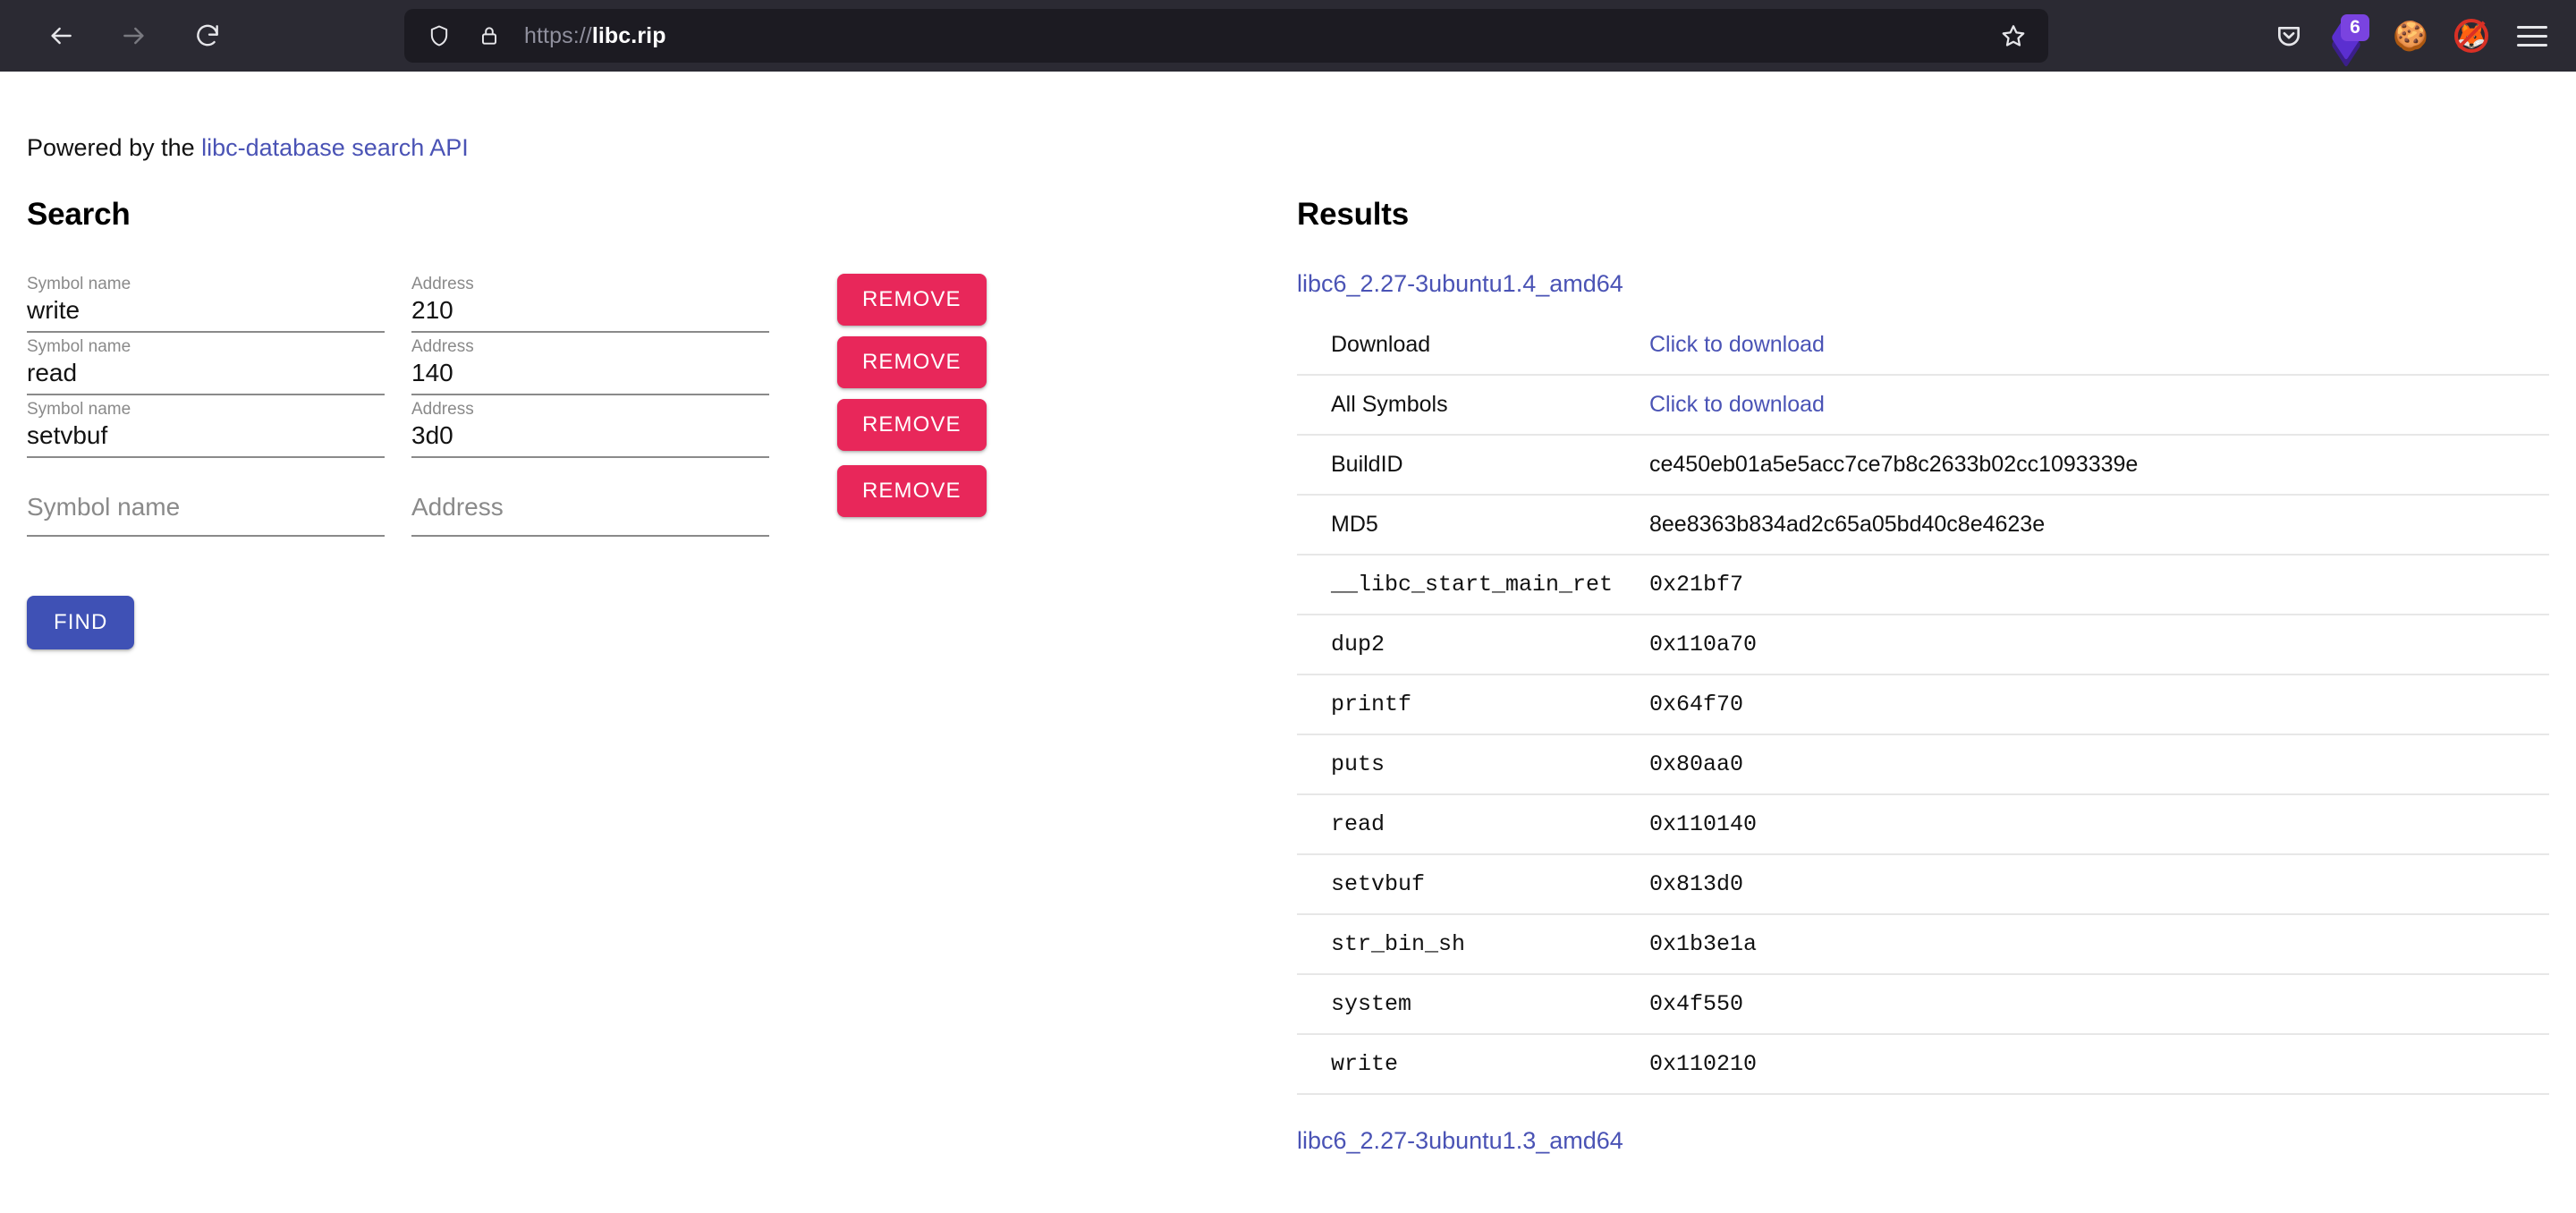  What do you see at coordinates (206, 429) in the screenshot?
I see `symbol-field-2: Symbol name setvbuf` at bounding box center [206, 429].